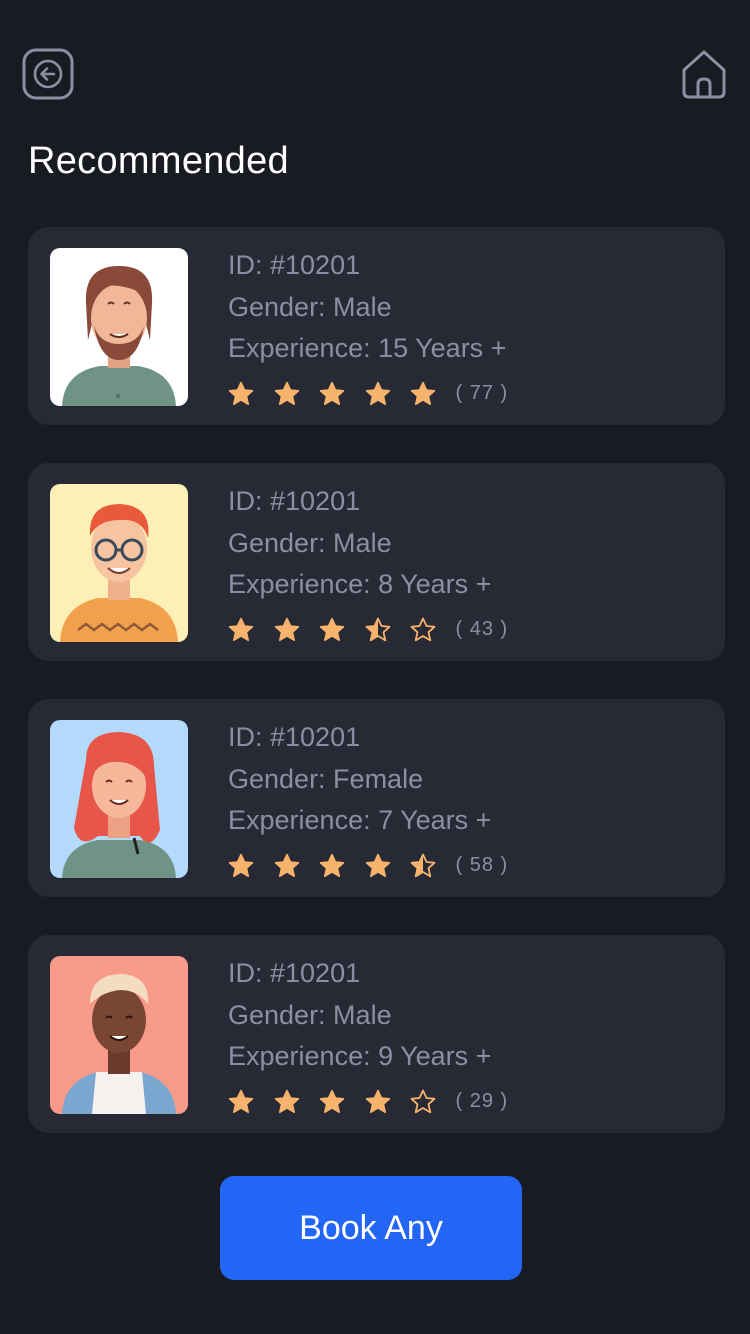 This screenshot has height=1334, width=750. I want to click on doctor-gender: Gender: Female, so click(326, 778).